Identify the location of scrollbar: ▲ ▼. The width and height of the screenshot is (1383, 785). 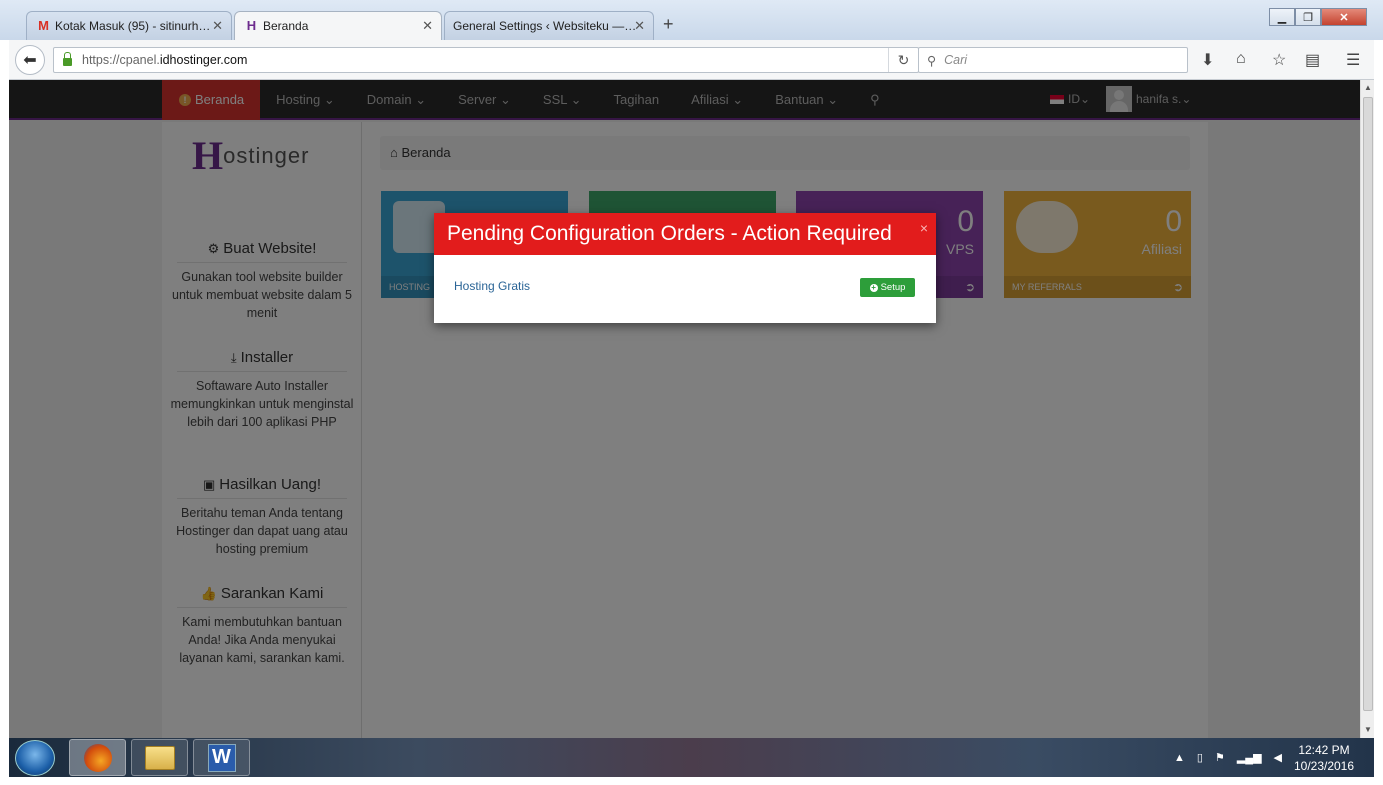
(1367, 409).